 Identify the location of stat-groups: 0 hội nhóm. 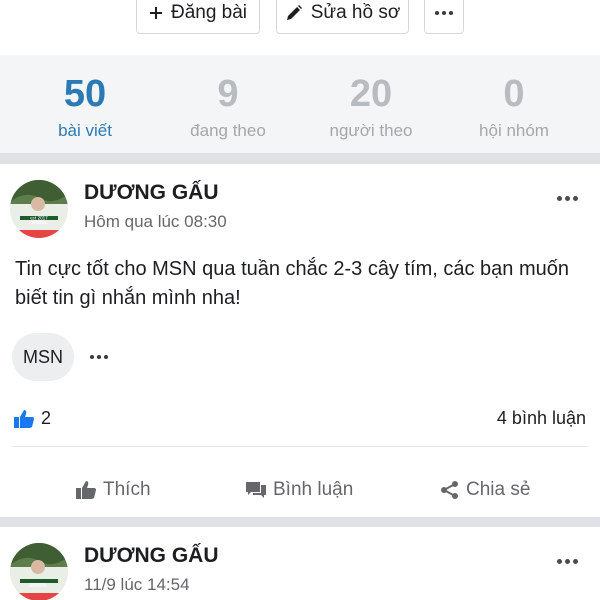
(514, 107).